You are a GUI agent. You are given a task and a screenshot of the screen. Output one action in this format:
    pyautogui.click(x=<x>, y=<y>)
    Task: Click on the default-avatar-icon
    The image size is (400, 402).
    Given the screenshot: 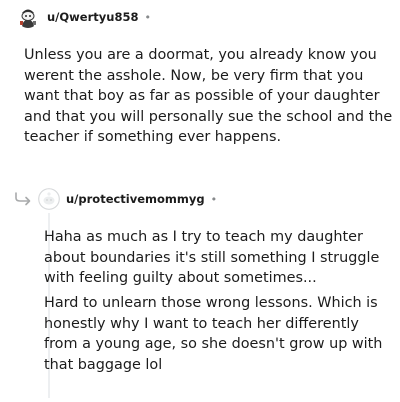 What is the action you would take?
    pyautogui.click(x=49, y=199)
    